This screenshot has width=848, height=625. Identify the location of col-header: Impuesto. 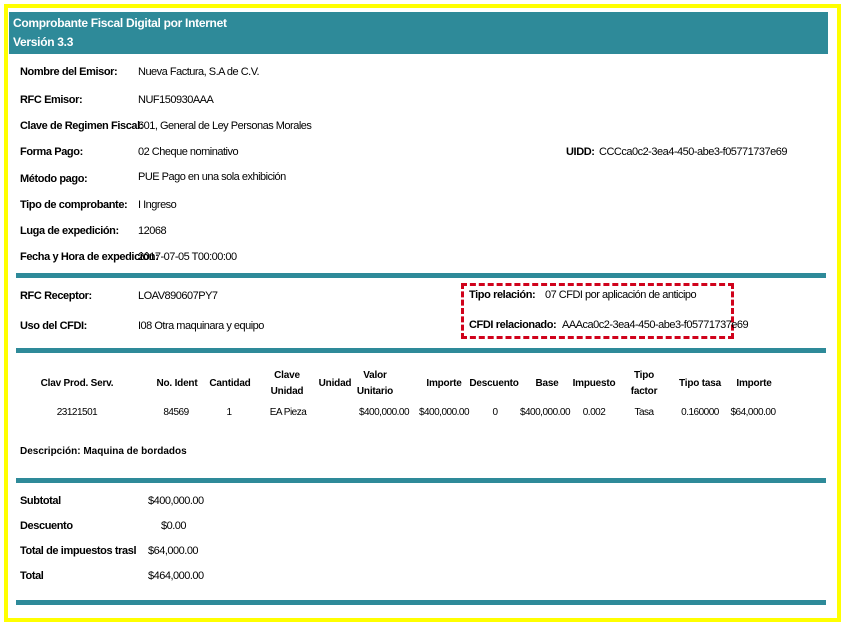
(594, 383).